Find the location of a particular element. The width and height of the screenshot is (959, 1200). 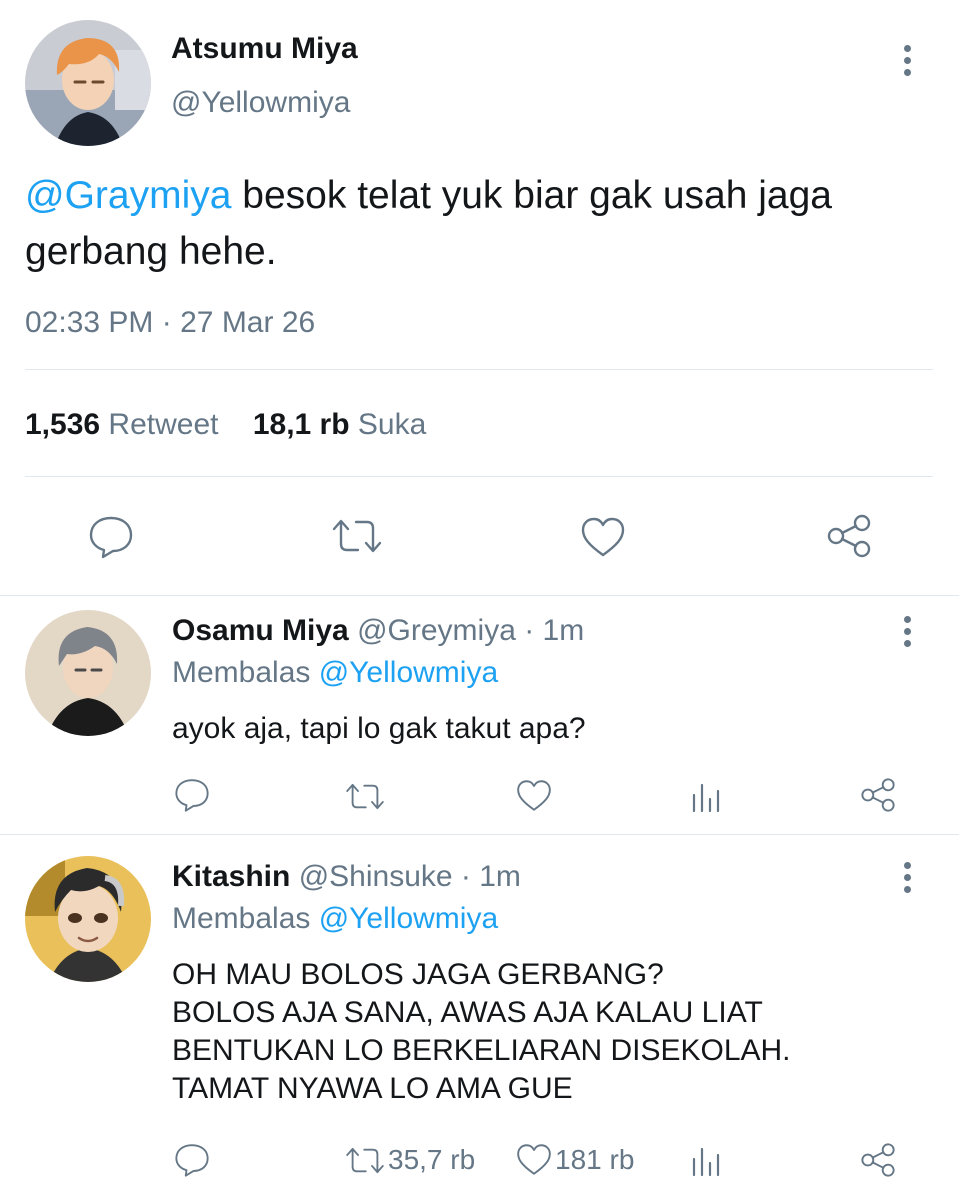

tweet-stats: 1,536 Retweet 18,1 rb Suka is located at coordinates (225, 425).